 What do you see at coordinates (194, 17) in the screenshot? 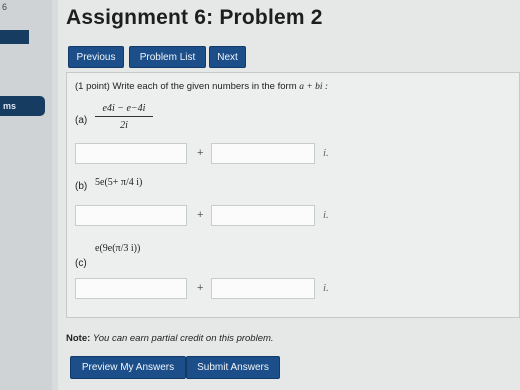
I see `page-title: Assignment 6: Problem 2` at bounding box center [194, 17].